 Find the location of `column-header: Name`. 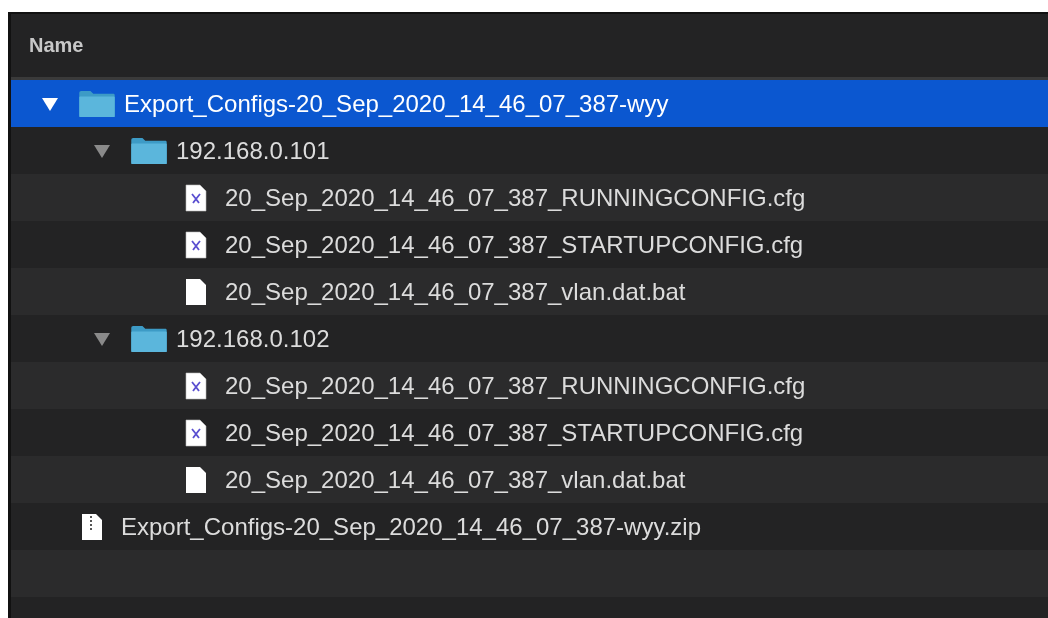

column-header: Name is located at coordinates (56, 45).